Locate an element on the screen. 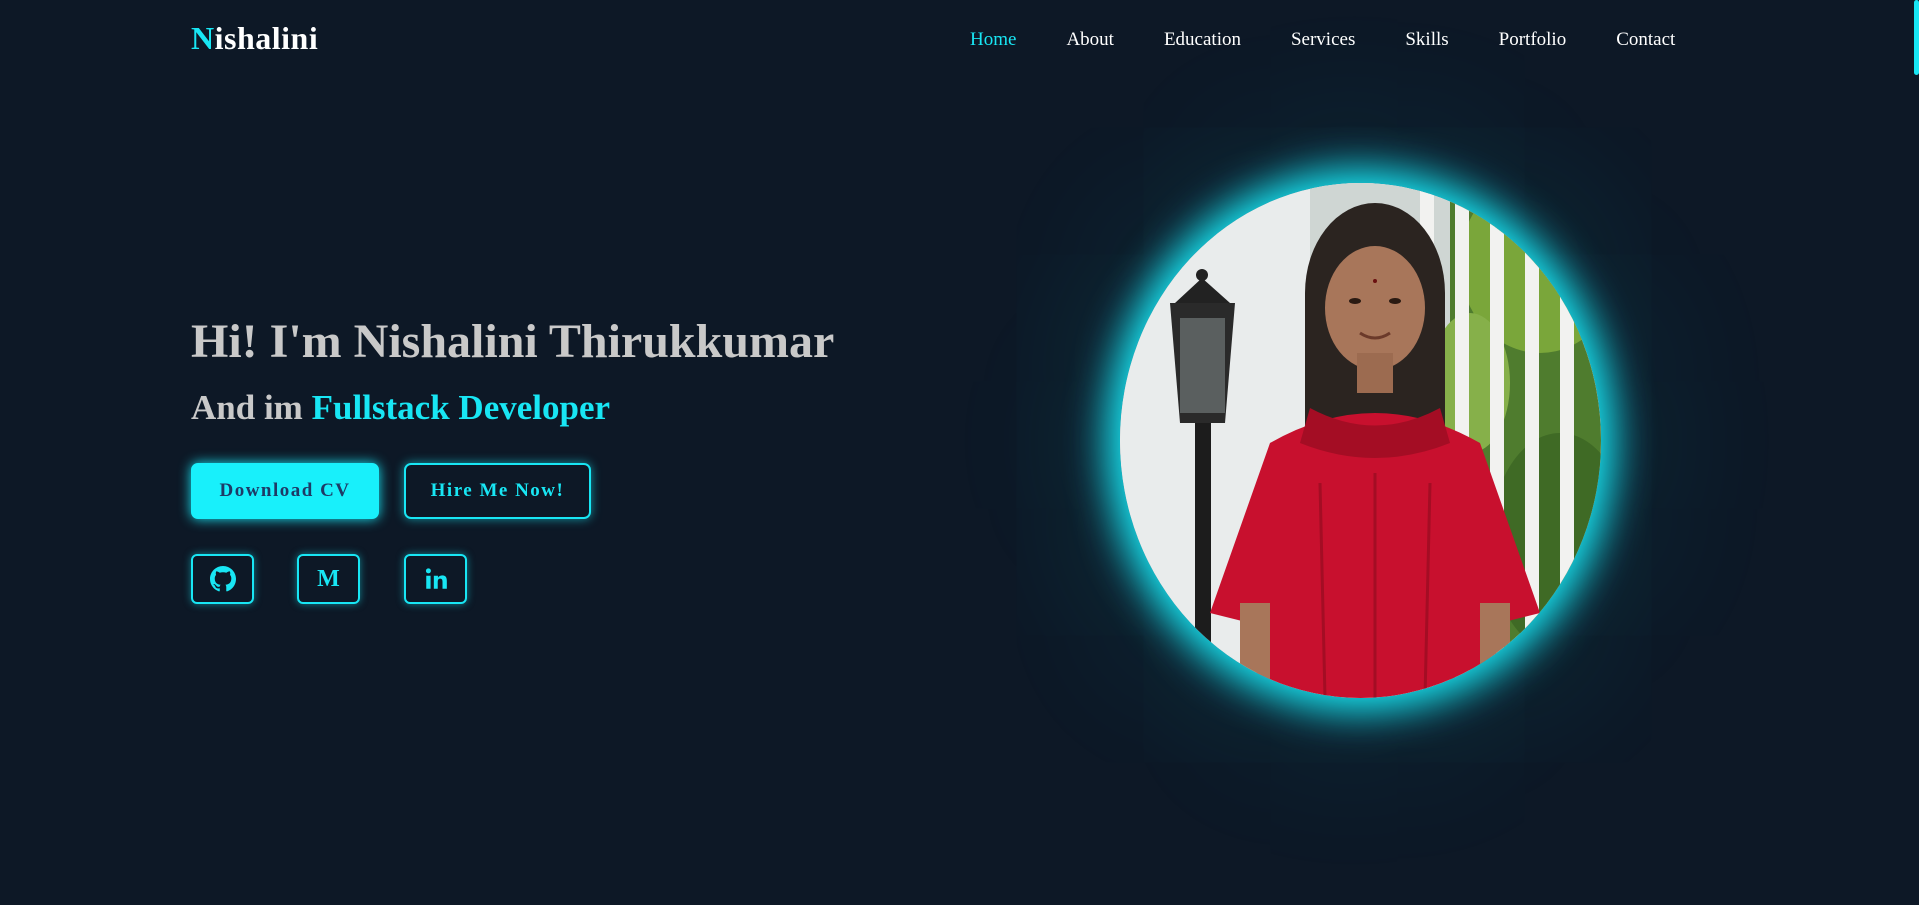 This screenshot has width=1919, height=905. nav-about: About is located at coordinates (1090, 40).